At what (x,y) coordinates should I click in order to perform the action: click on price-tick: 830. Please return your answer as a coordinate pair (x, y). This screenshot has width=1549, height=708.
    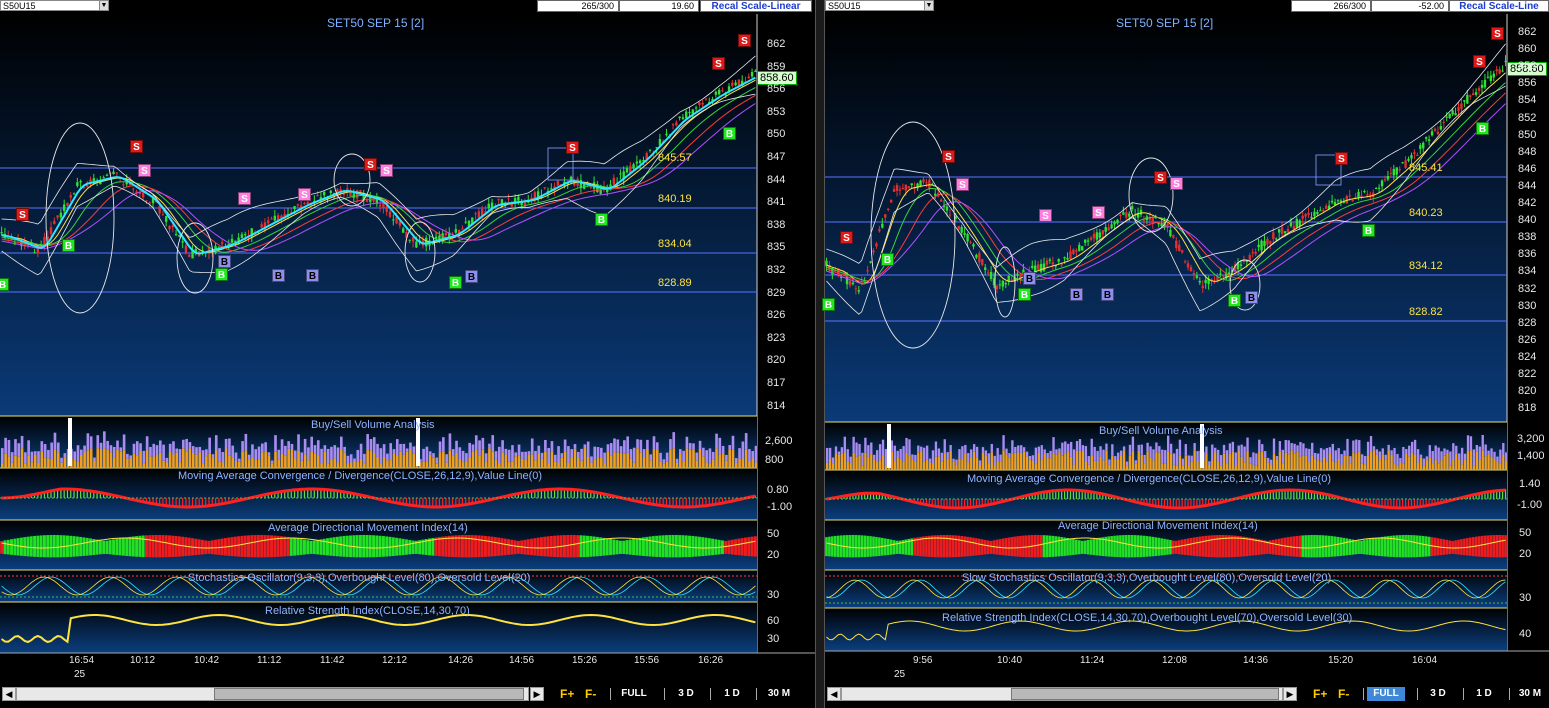
    Looking at the image, I should click on (1527, 305).